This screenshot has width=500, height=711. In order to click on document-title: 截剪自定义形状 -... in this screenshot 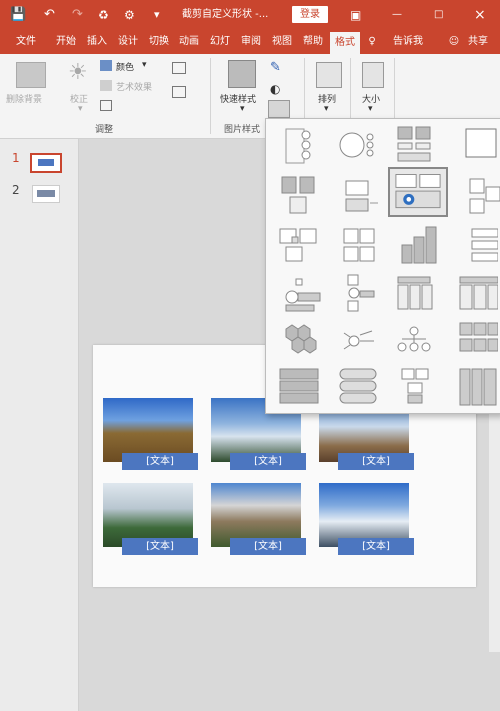, I will do `click(225, 14)`.